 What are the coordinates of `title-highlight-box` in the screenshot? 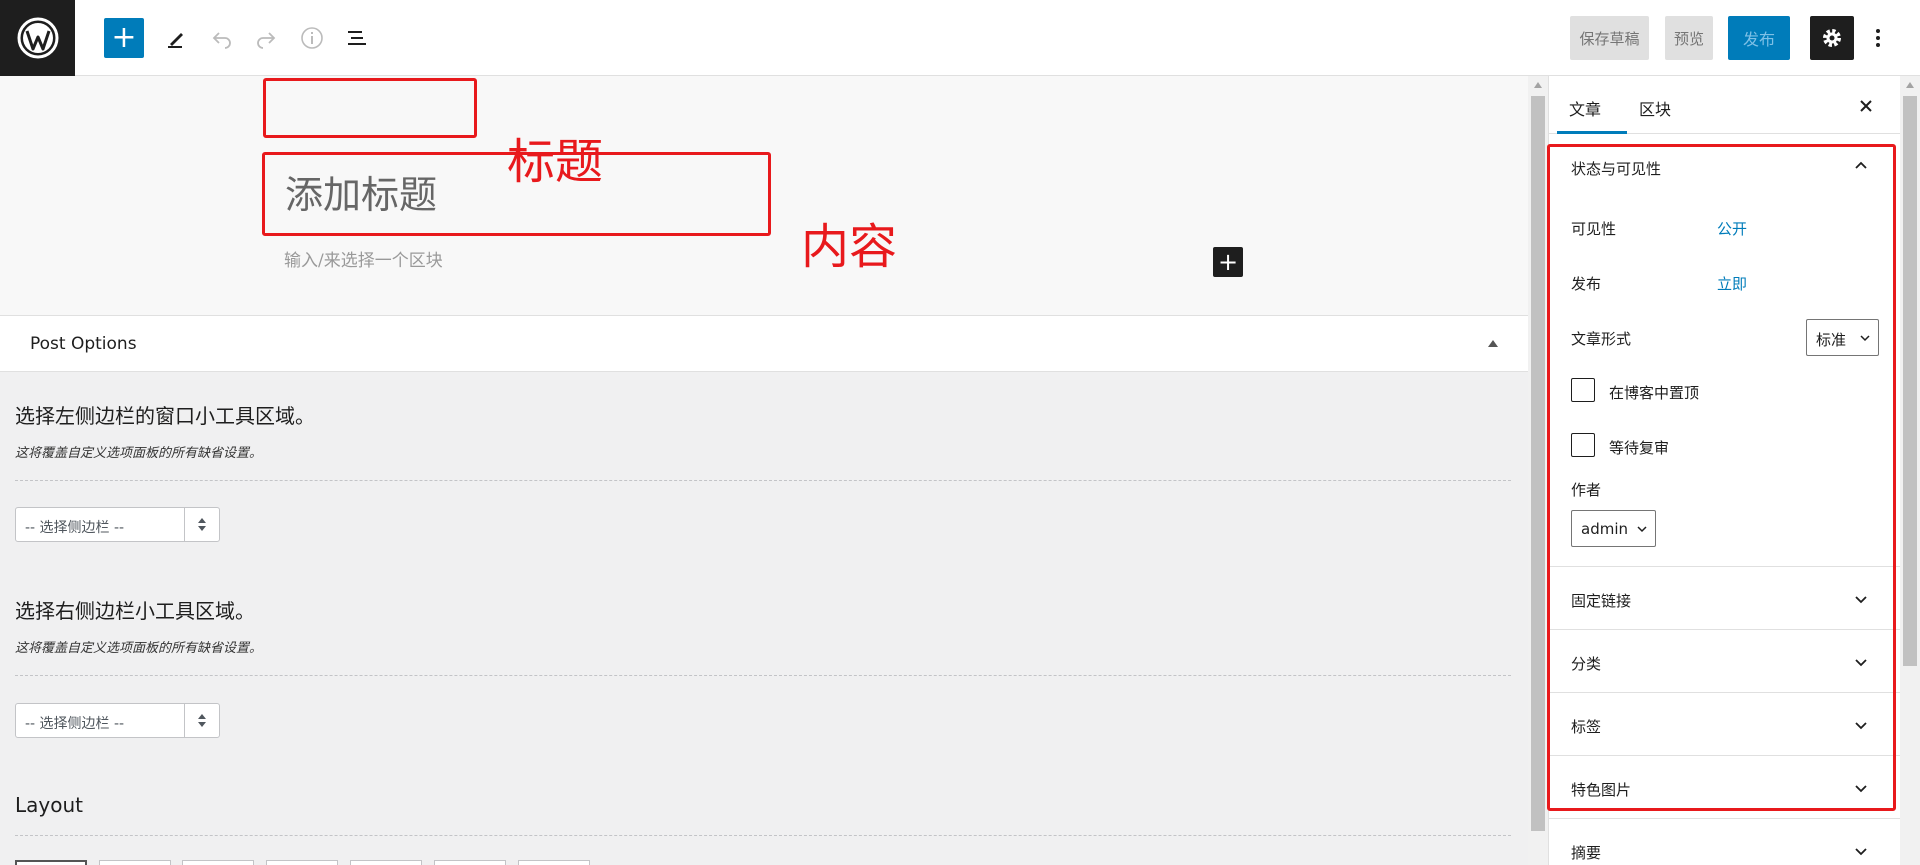 It's located at (370, 108).